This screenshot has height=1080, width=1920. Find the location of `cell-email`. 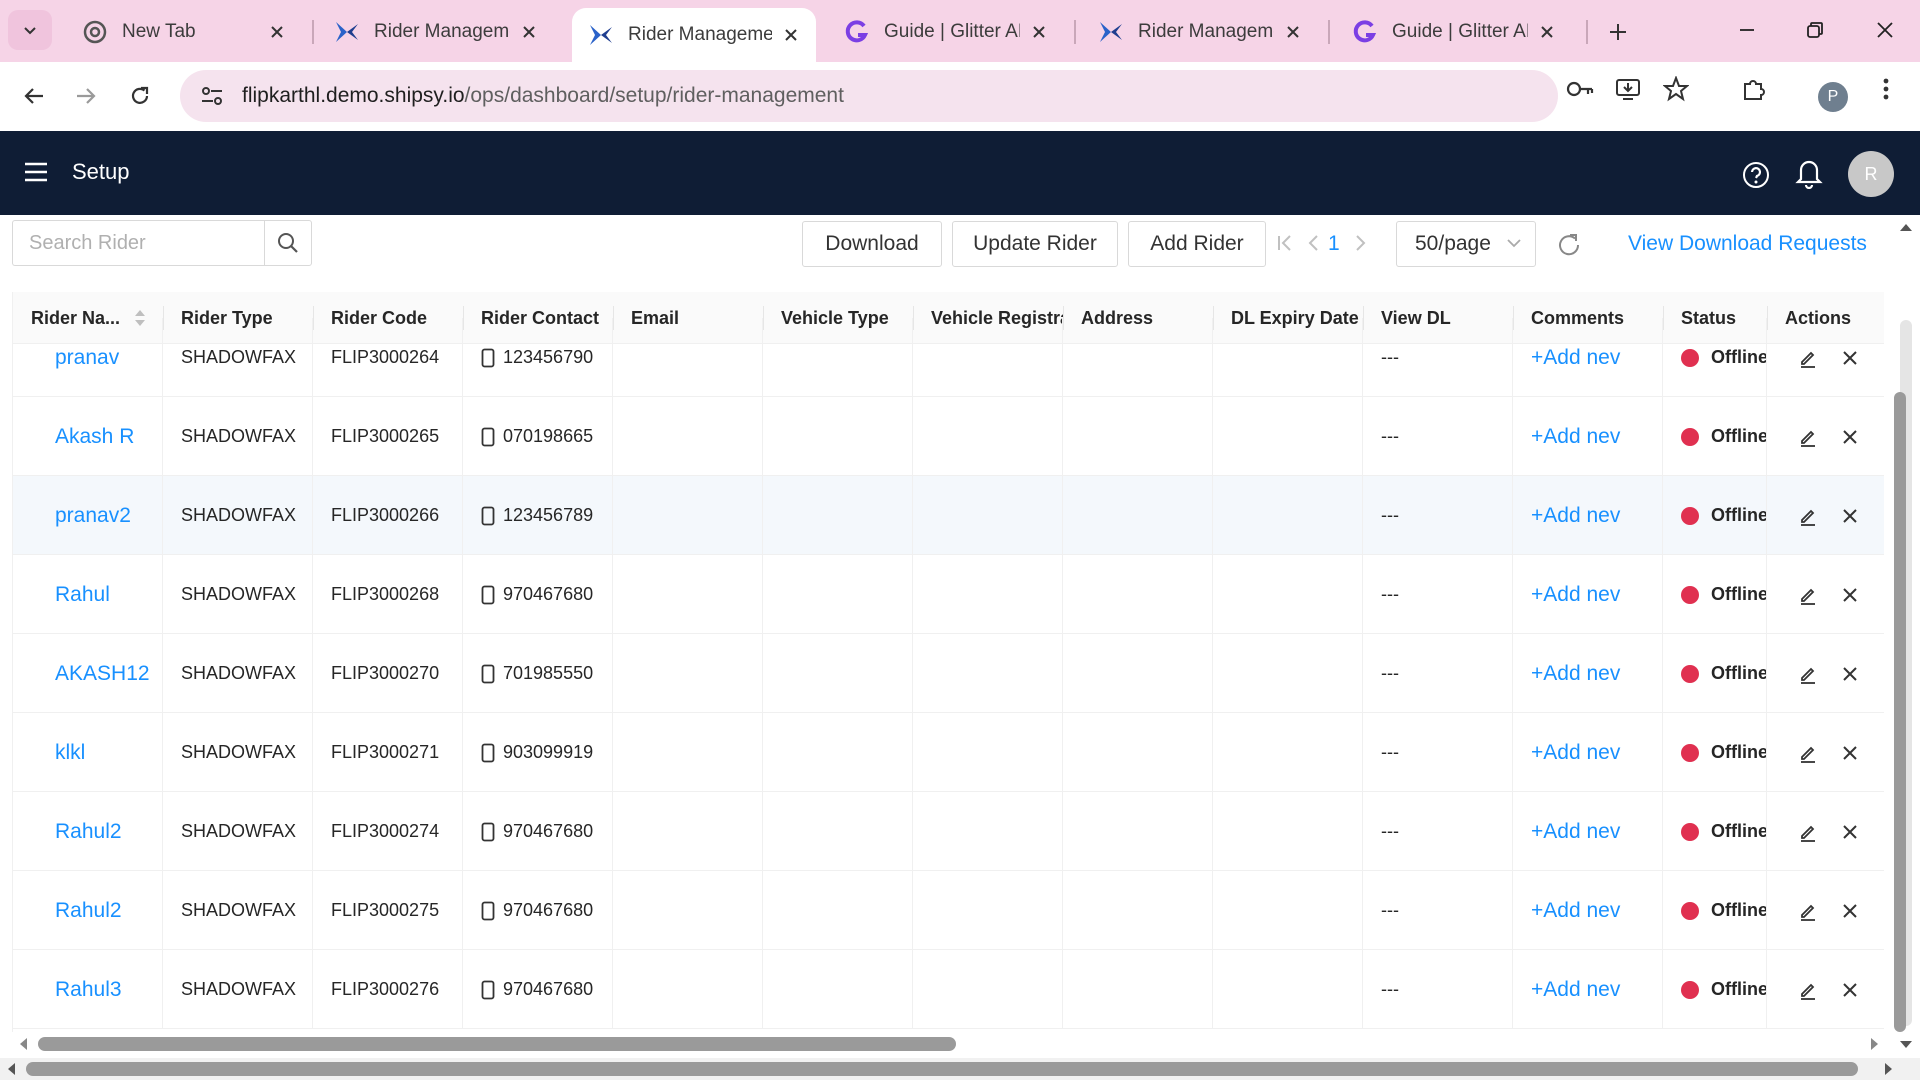

cell-email is located at coordinates (688, 594).